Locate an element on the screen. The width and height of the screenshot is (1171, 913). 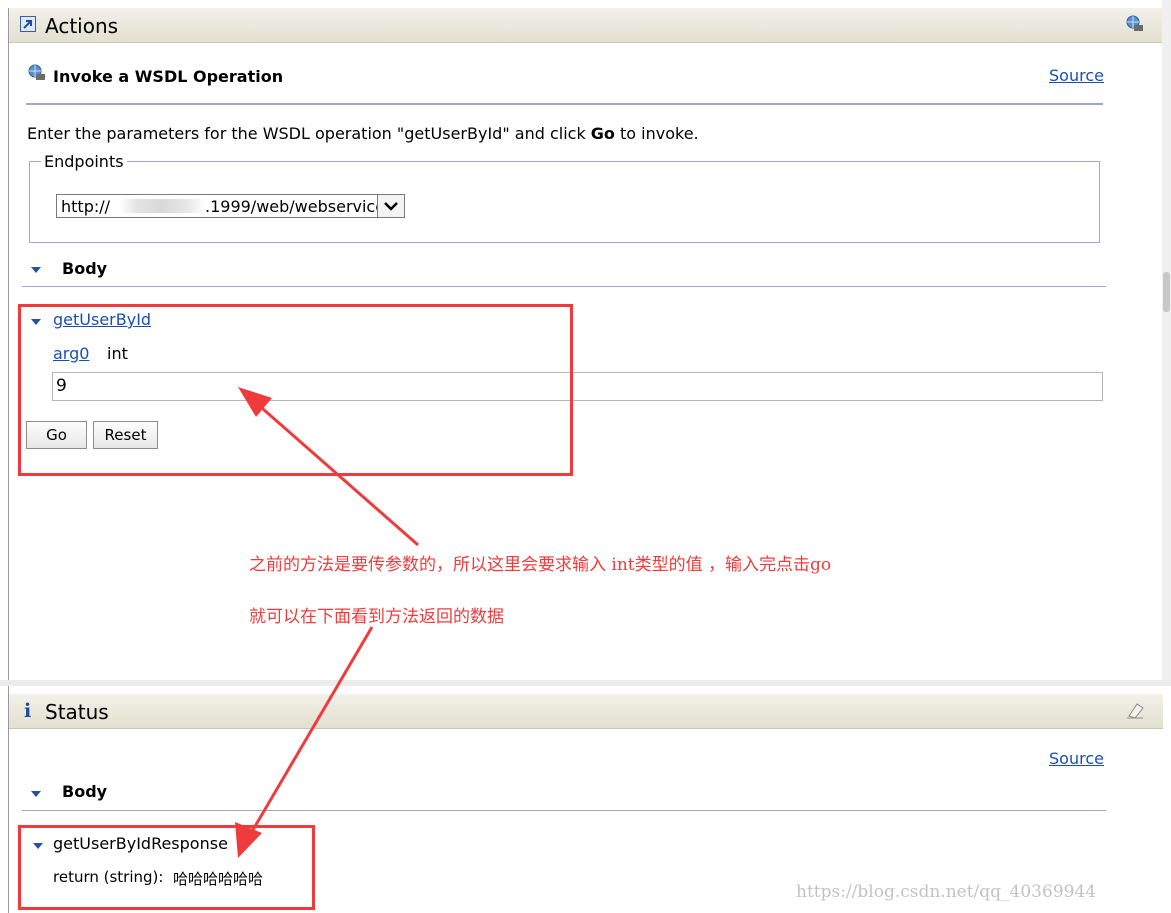
actions-title: Actions is located at coordinates (82, 26).